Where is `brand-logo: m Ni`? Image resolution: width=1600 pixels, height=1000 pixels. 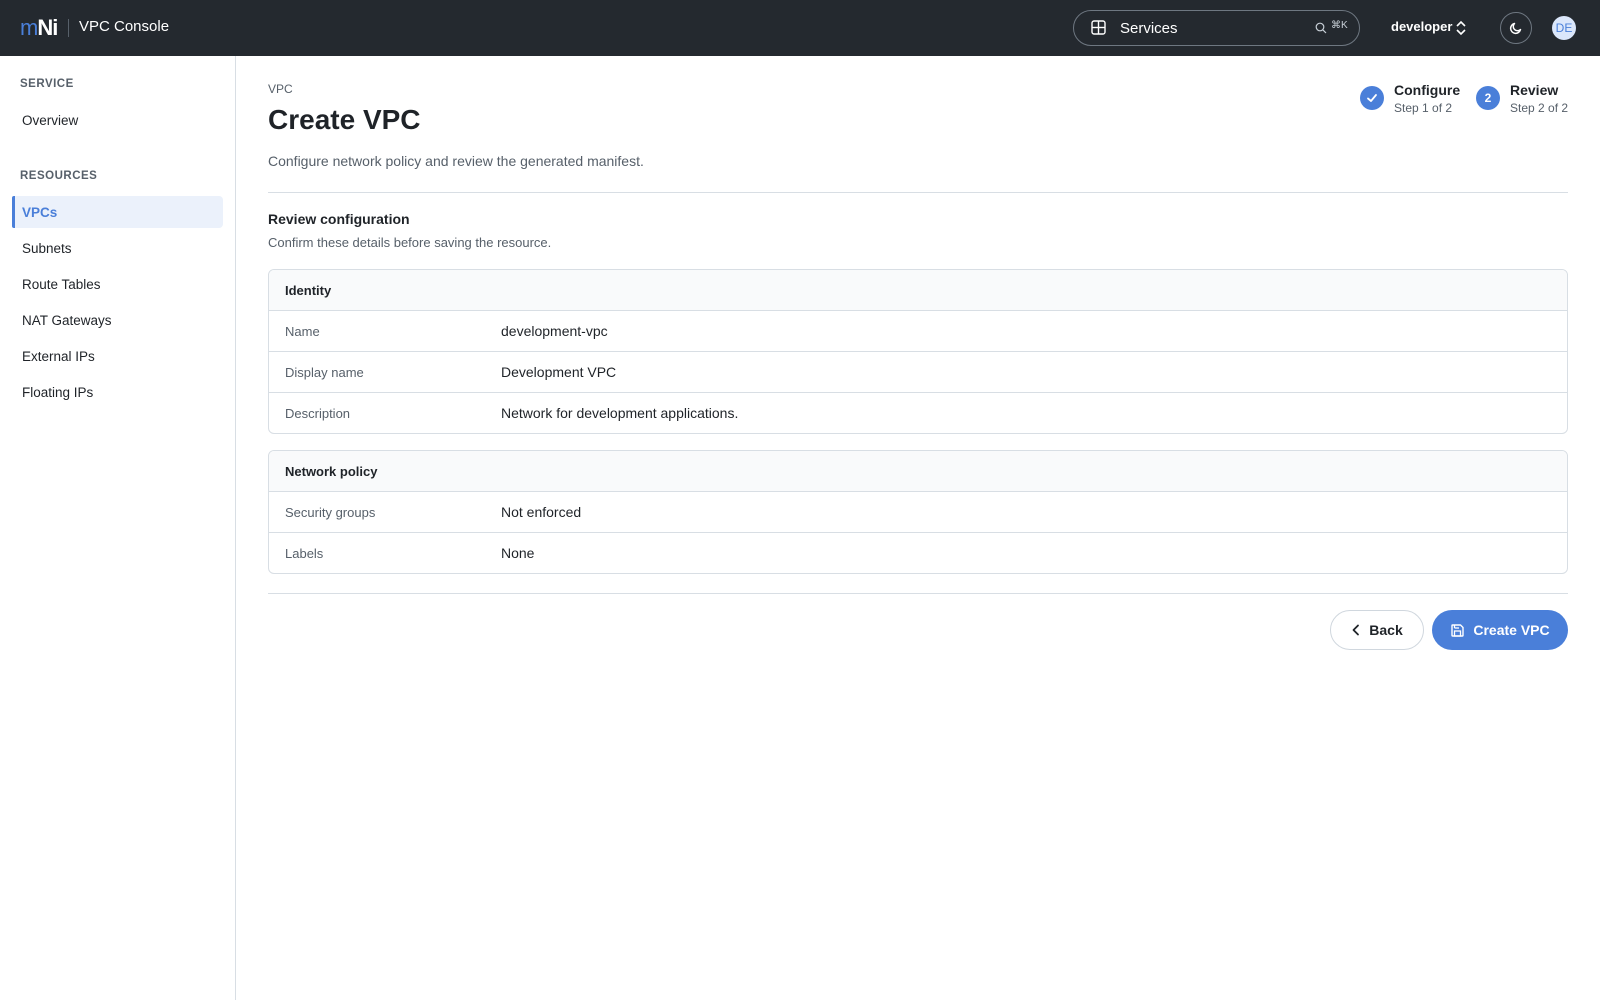
brand-logo: m Ni is located at coordinates (39, 27).